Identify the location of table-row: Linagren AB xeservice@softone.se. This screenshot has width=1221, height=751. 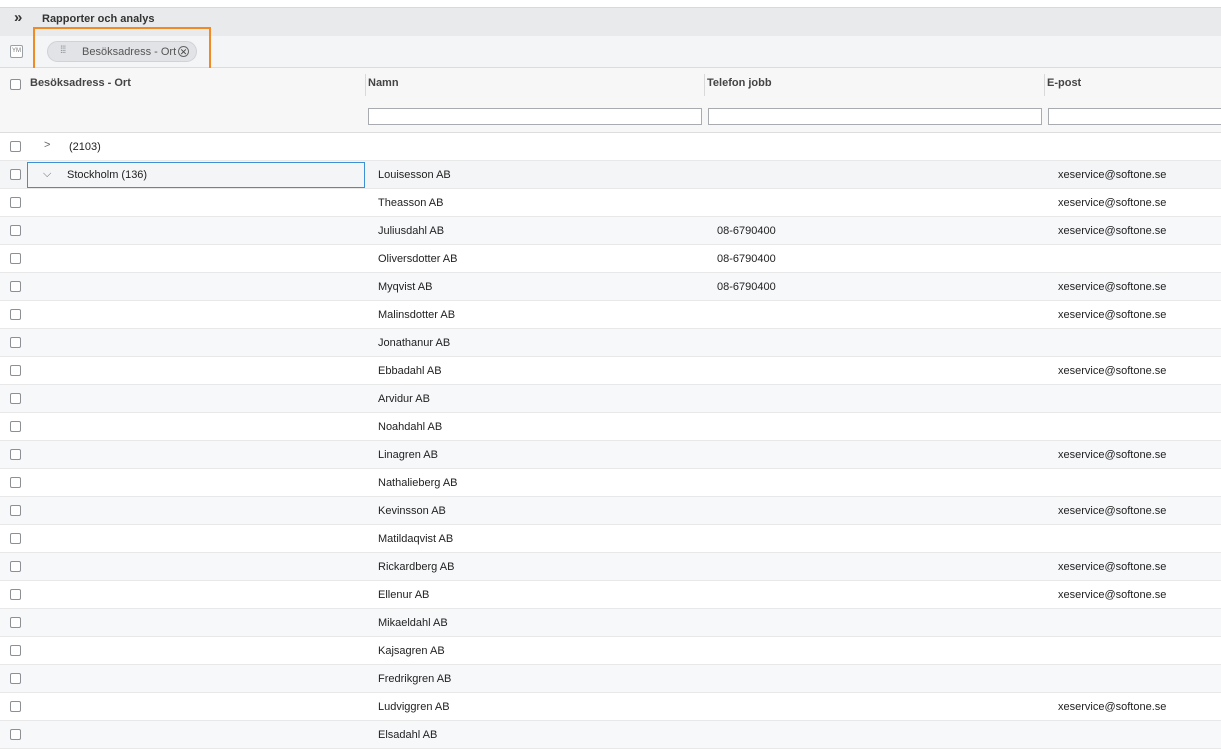
(610, 455).